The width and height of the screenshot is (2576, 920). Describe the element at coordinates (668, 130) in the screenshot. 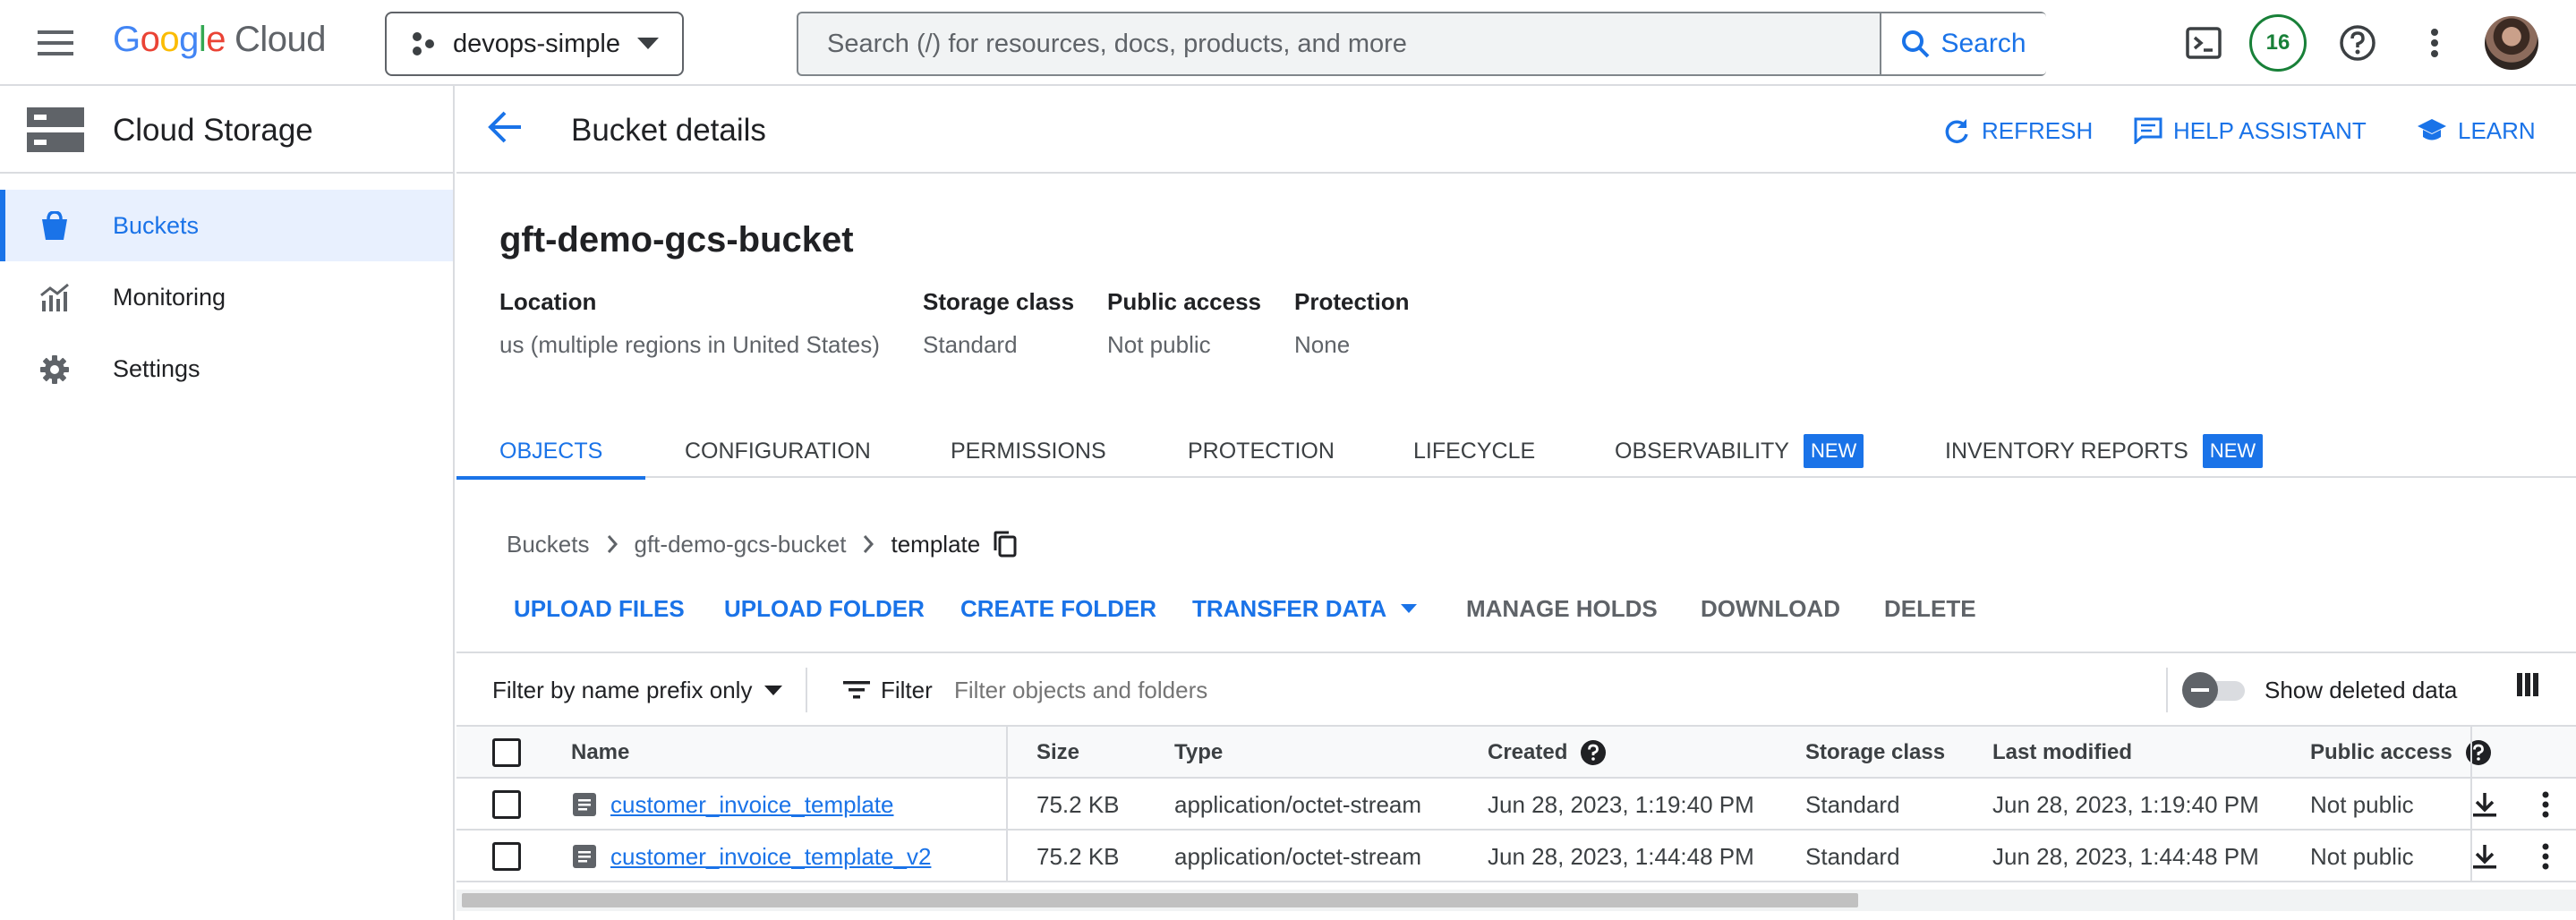

I see `page-title: Bucket details` at that location.